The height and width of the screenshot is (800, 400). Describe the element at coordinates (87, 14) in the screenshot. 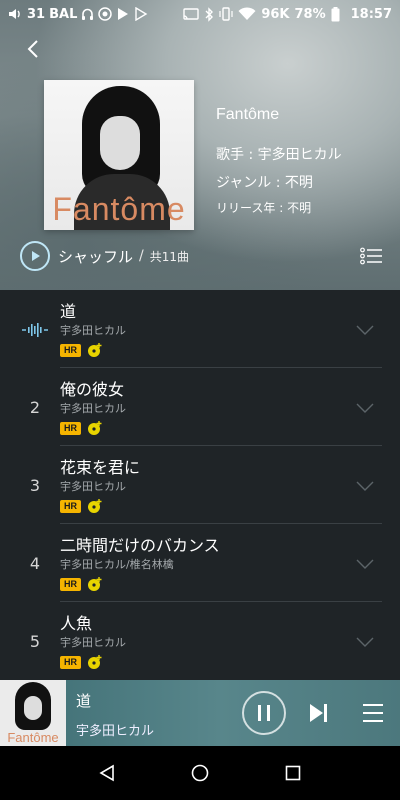

I see `headphones-icon` at that location.